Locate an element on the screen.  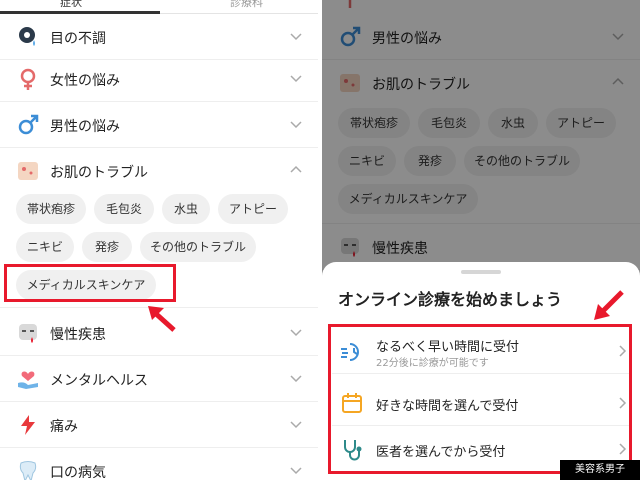
eye-icon is located at coordinates (27, 36).